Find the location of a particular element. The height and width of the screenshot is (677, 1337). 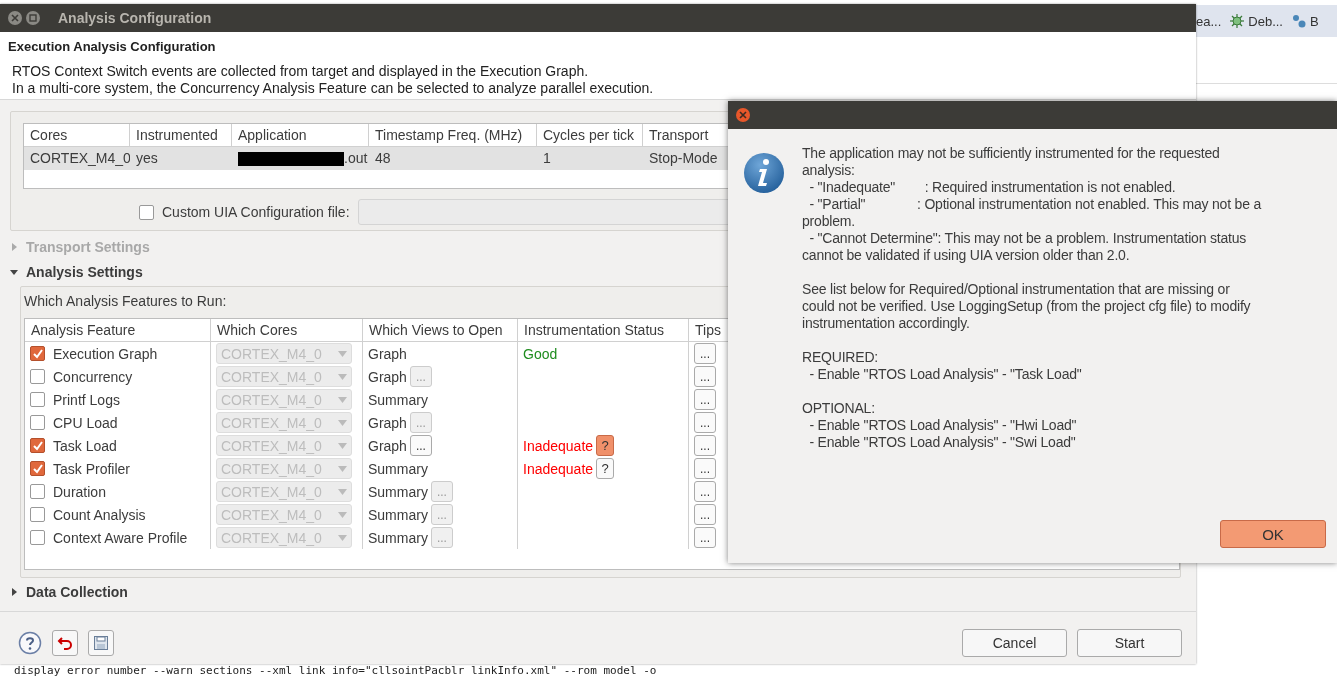

message-text: OPTIONAL: is located at coordinates (839, 408).